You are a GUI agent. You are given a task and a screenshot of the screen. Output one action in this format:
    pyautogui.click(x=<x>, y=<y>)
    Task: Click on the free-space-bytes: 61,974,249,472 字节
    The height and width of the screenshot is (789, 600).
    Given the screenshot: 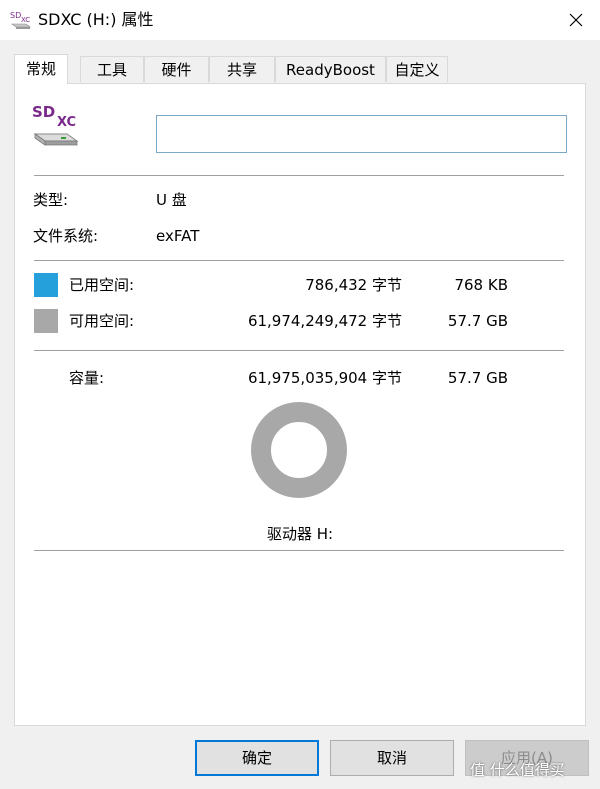 What is the action you would take?
    pyautogui.click(x=324, y=321)
    